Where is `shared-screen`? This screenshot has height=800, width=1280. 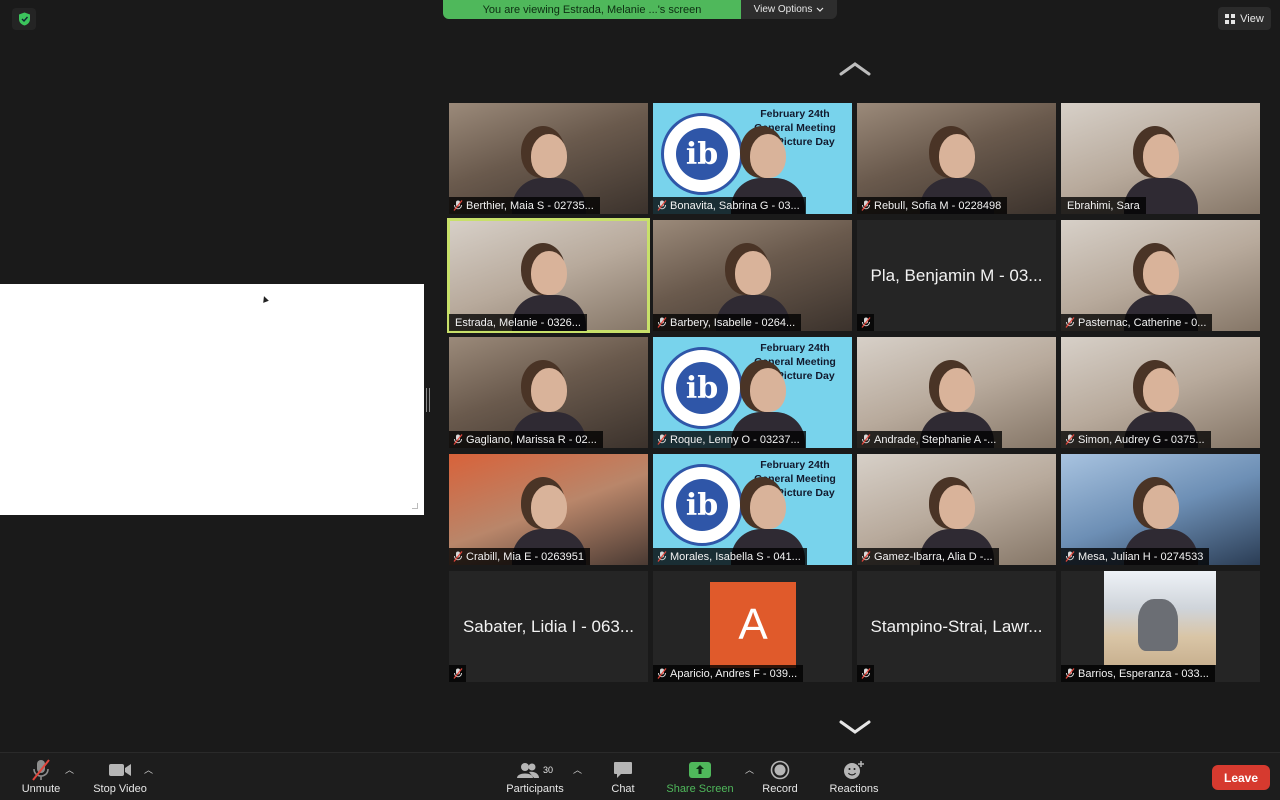 shared-screen is located at coordinates (212, 399).